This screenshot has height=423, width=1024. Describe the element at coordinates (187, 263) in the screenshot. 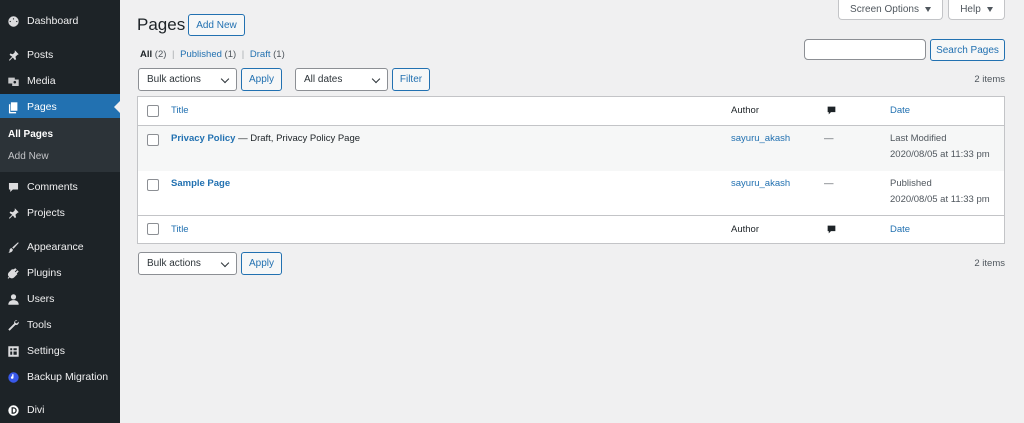

I see `bulk-actions-select-bottom: Bulk actions` at that location.